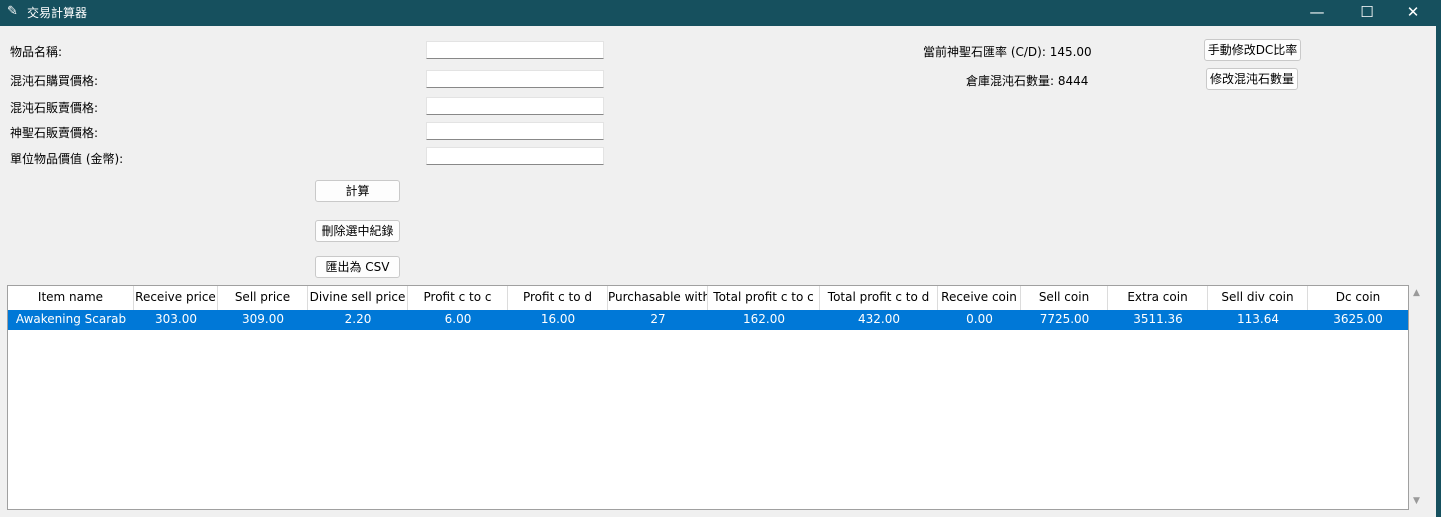  Describe the element at coordinates (54, 133) in the screenshot. I see `divine-sell-price-label: 神聖石販賣價格:` at that location.